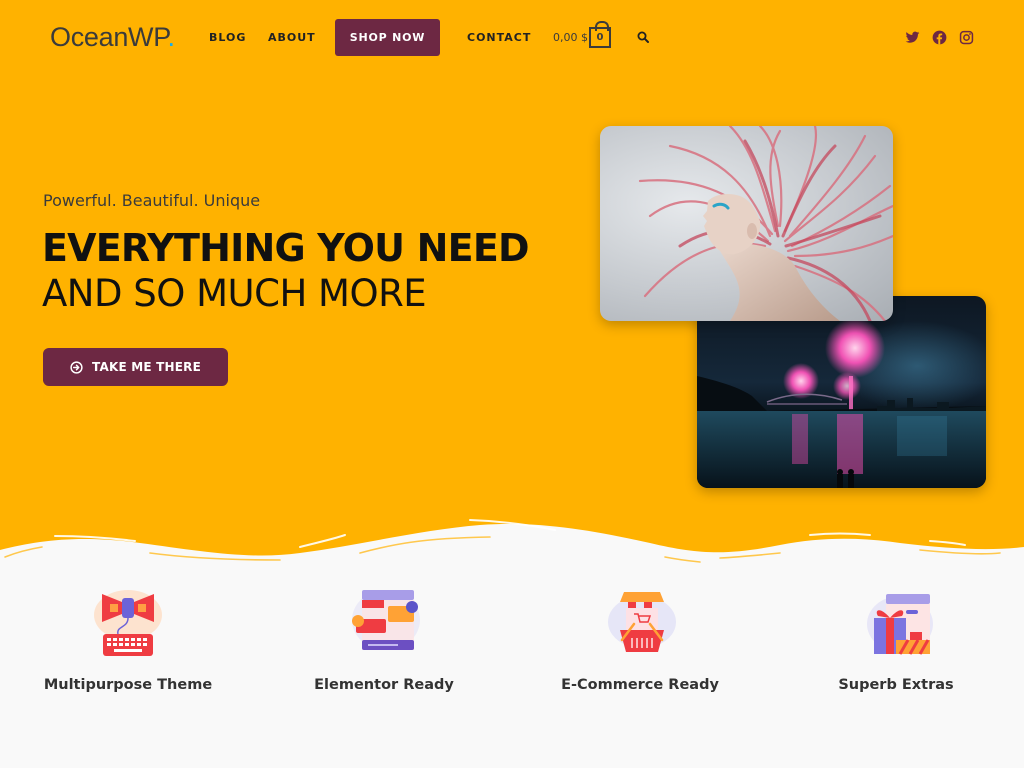 The image size is (1024, 768). What do you see at coordinates (128, 685) in the screenshot?
I see `feature-label: Multipurpose Theme` at bounding box center [128, 685].